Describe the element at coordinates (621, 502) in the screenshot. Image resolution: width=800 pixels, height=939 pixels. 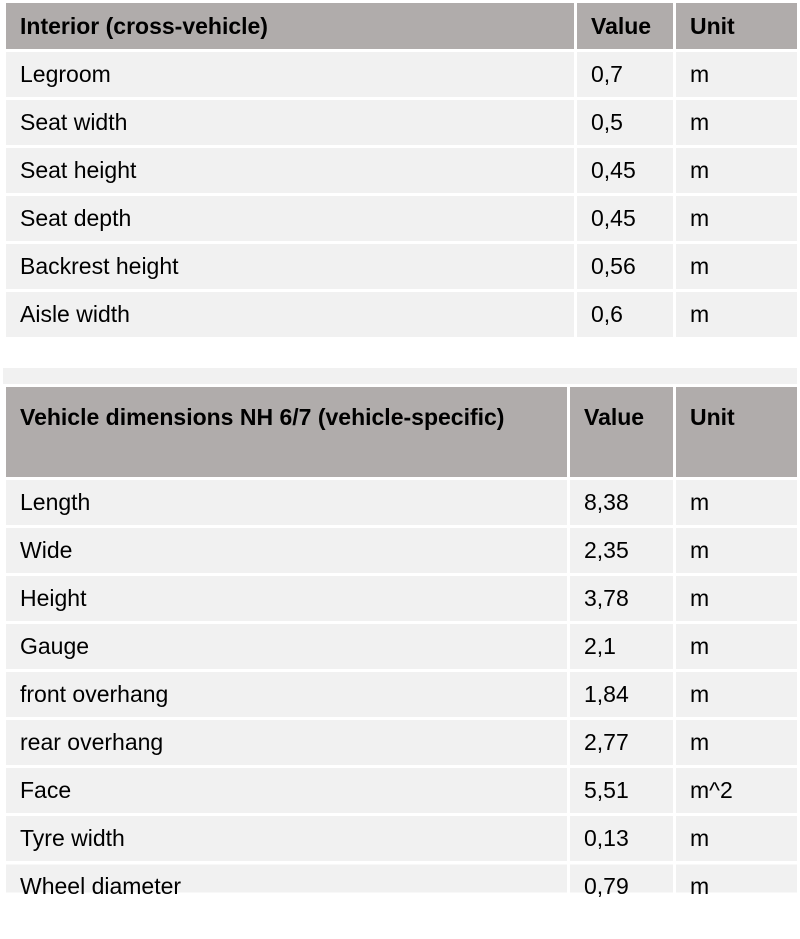
I see `cell-value: 8,38` at that location.